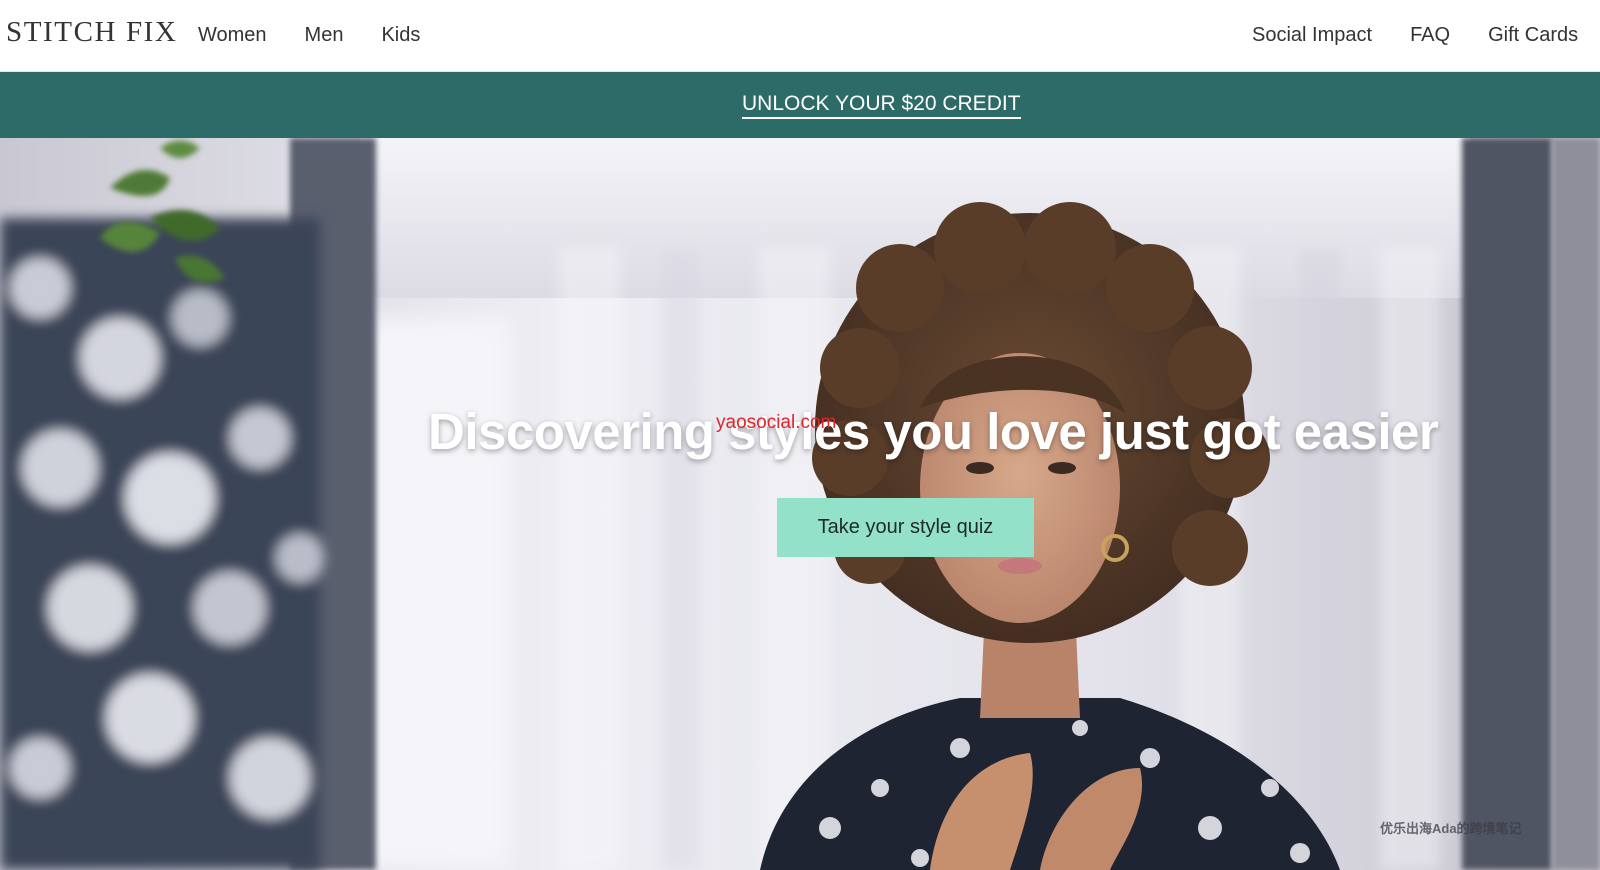  I want to click on take-style-quiz-button: Take your style quiz, so click(905, 527).